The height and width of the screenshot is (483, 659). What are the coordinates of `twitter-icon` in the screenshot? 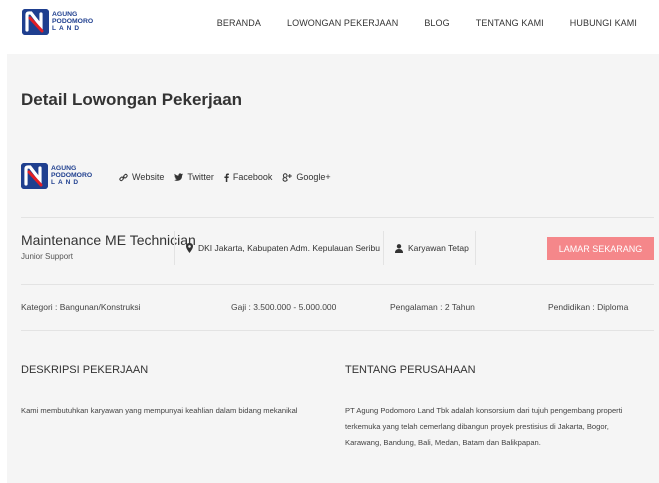 It's located at (179, 177).